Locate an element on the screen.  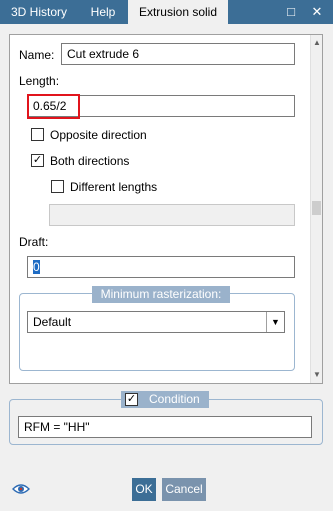
opposite-direction-checkbox is located at coordinates (37, 134).